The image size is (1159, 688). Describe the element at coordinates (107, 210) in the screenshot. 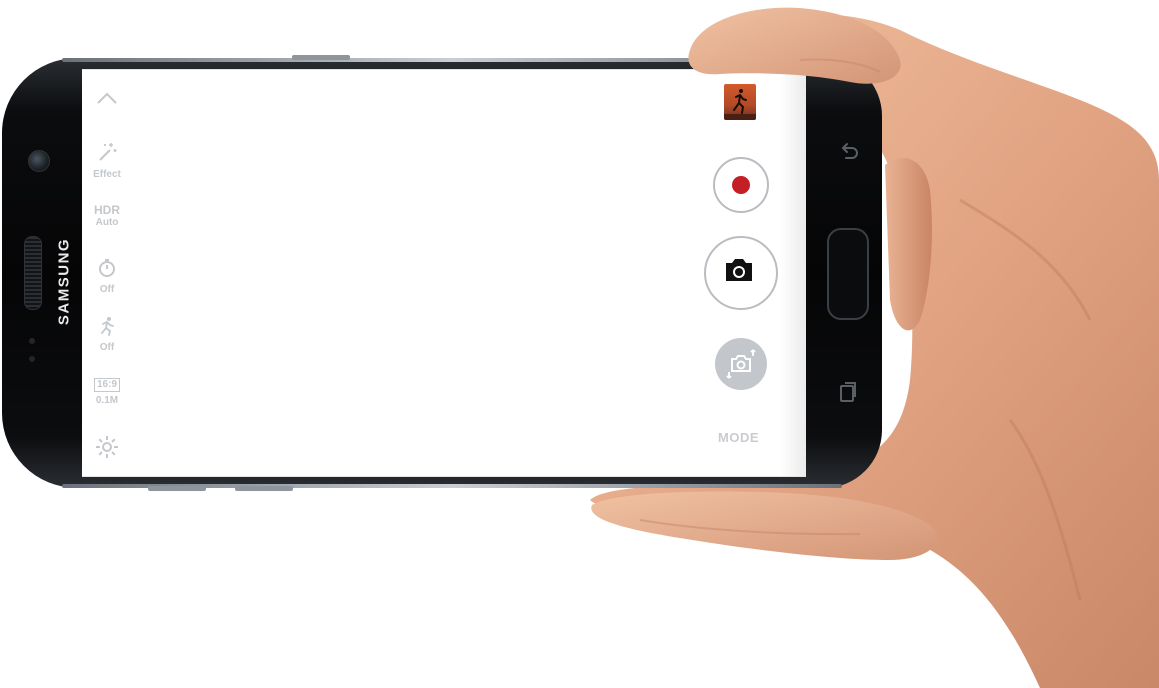

I see `hdr-title: HDR` at that location.